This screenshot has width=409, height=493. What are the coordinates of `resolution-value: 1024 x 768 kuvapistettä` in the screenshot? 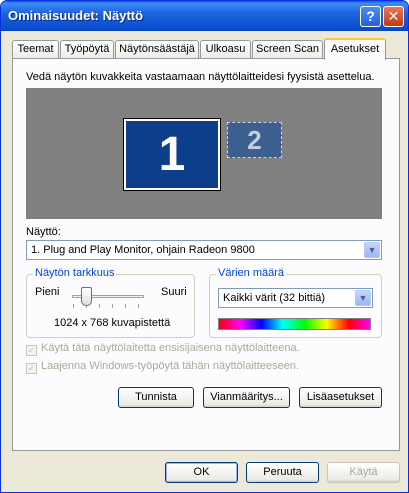 It's located at (112, 323).